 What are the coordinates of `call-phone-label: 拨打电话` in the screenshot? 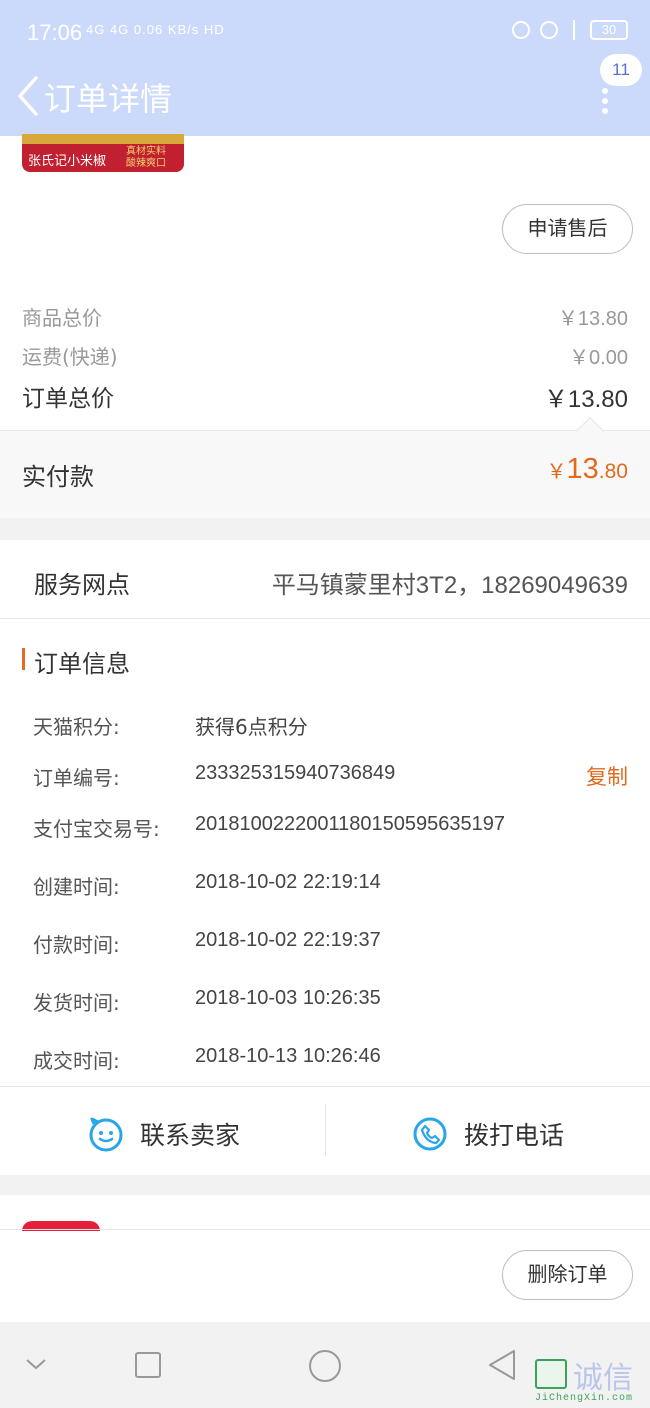 It's located at (514, 1135).